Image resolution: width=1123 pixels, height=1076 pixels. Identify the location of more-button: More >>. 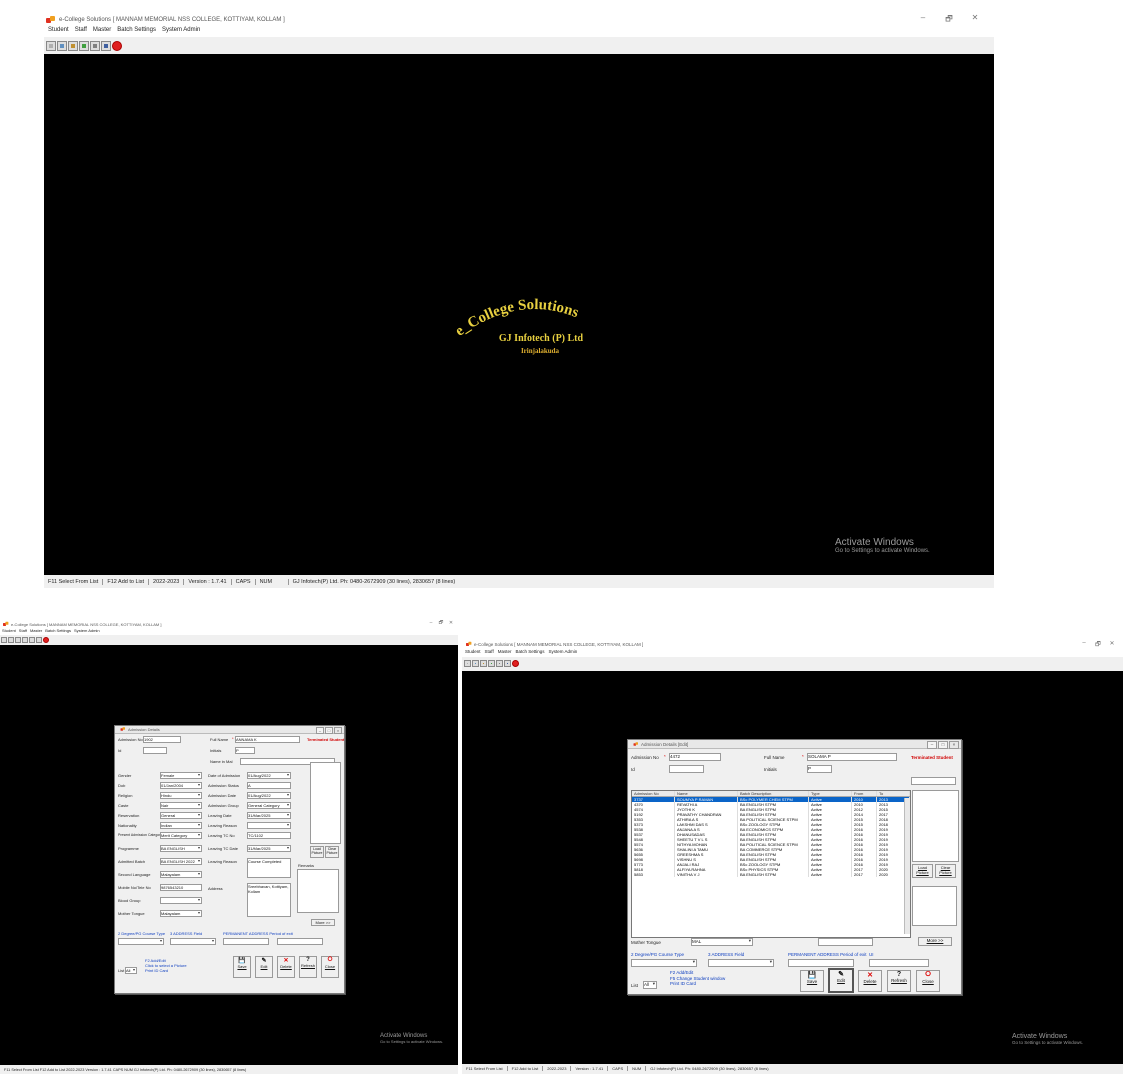
(323, 922).